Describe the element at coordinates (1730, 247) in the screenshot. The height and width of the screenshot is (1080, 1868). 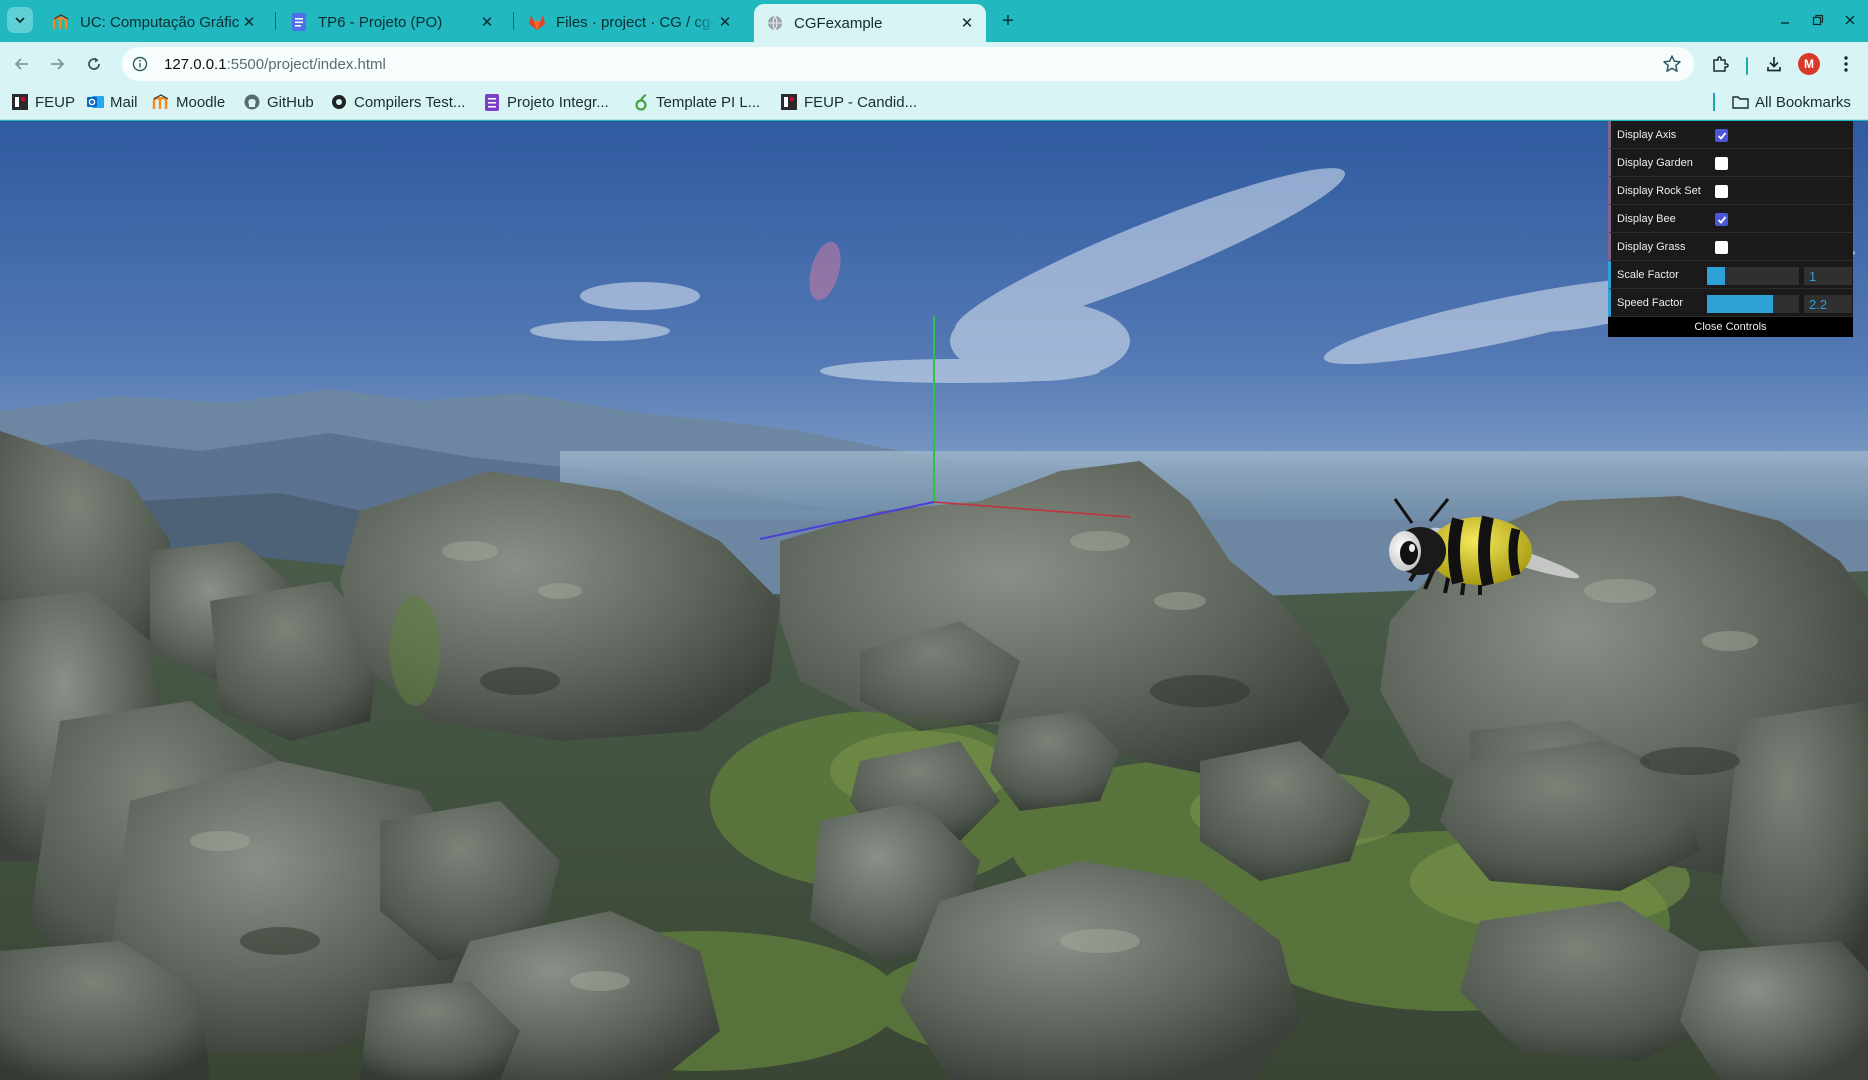
I see `control-display-grass: Display Grass` at that location.